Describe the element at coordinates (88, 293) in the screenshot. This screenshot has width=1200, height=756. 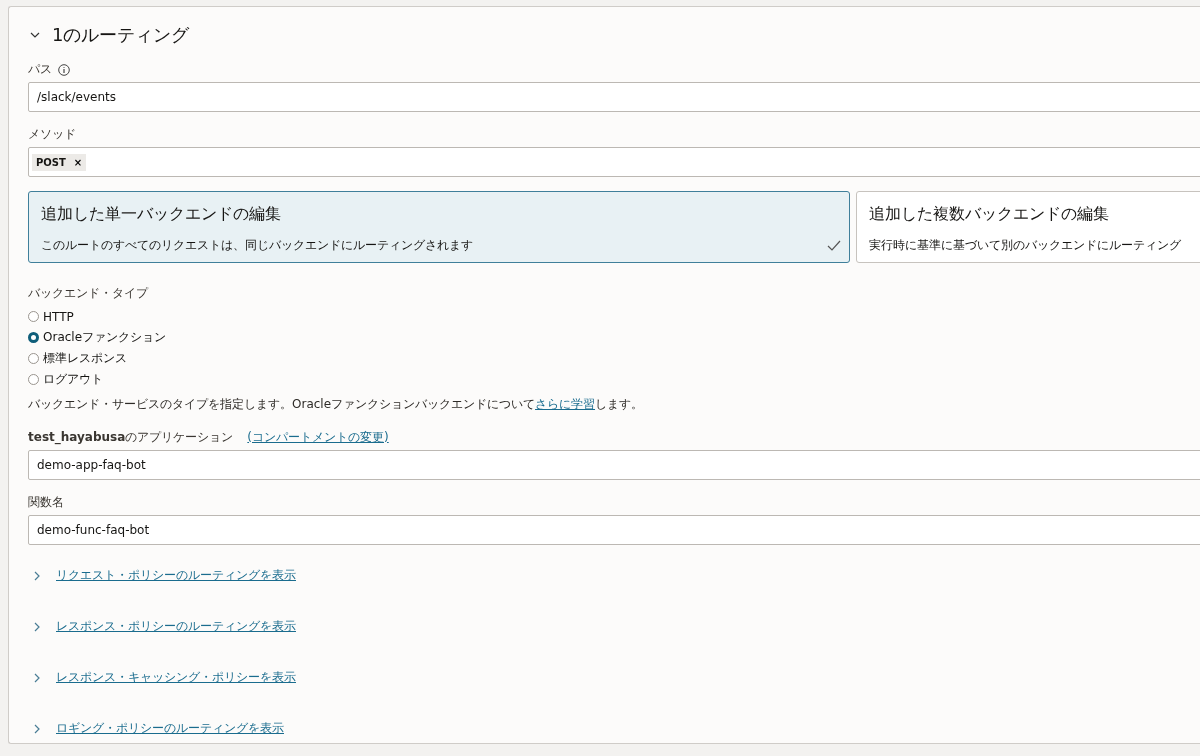
I see `field-label: バックエンド・タイプ` at that location.